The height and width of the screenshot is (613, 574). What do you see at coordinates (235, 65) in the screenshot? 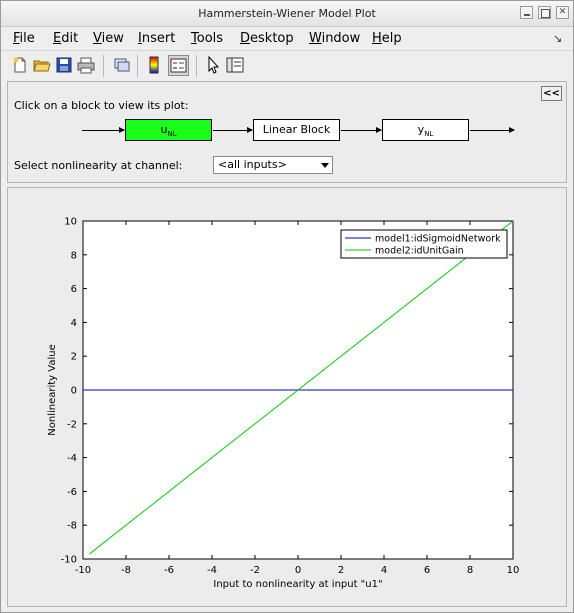
I see `property-editor-icon` at bounding box center [235, 65].